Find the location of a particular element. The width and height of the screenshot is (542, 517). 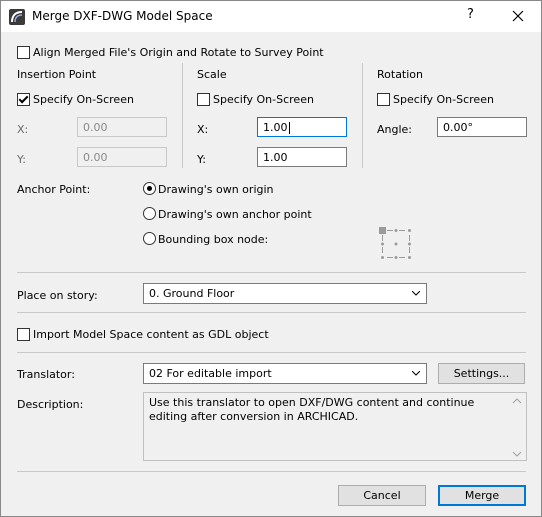

anchor-own-origin-label: Drawing's own origin is located at coordinates (216, 189).